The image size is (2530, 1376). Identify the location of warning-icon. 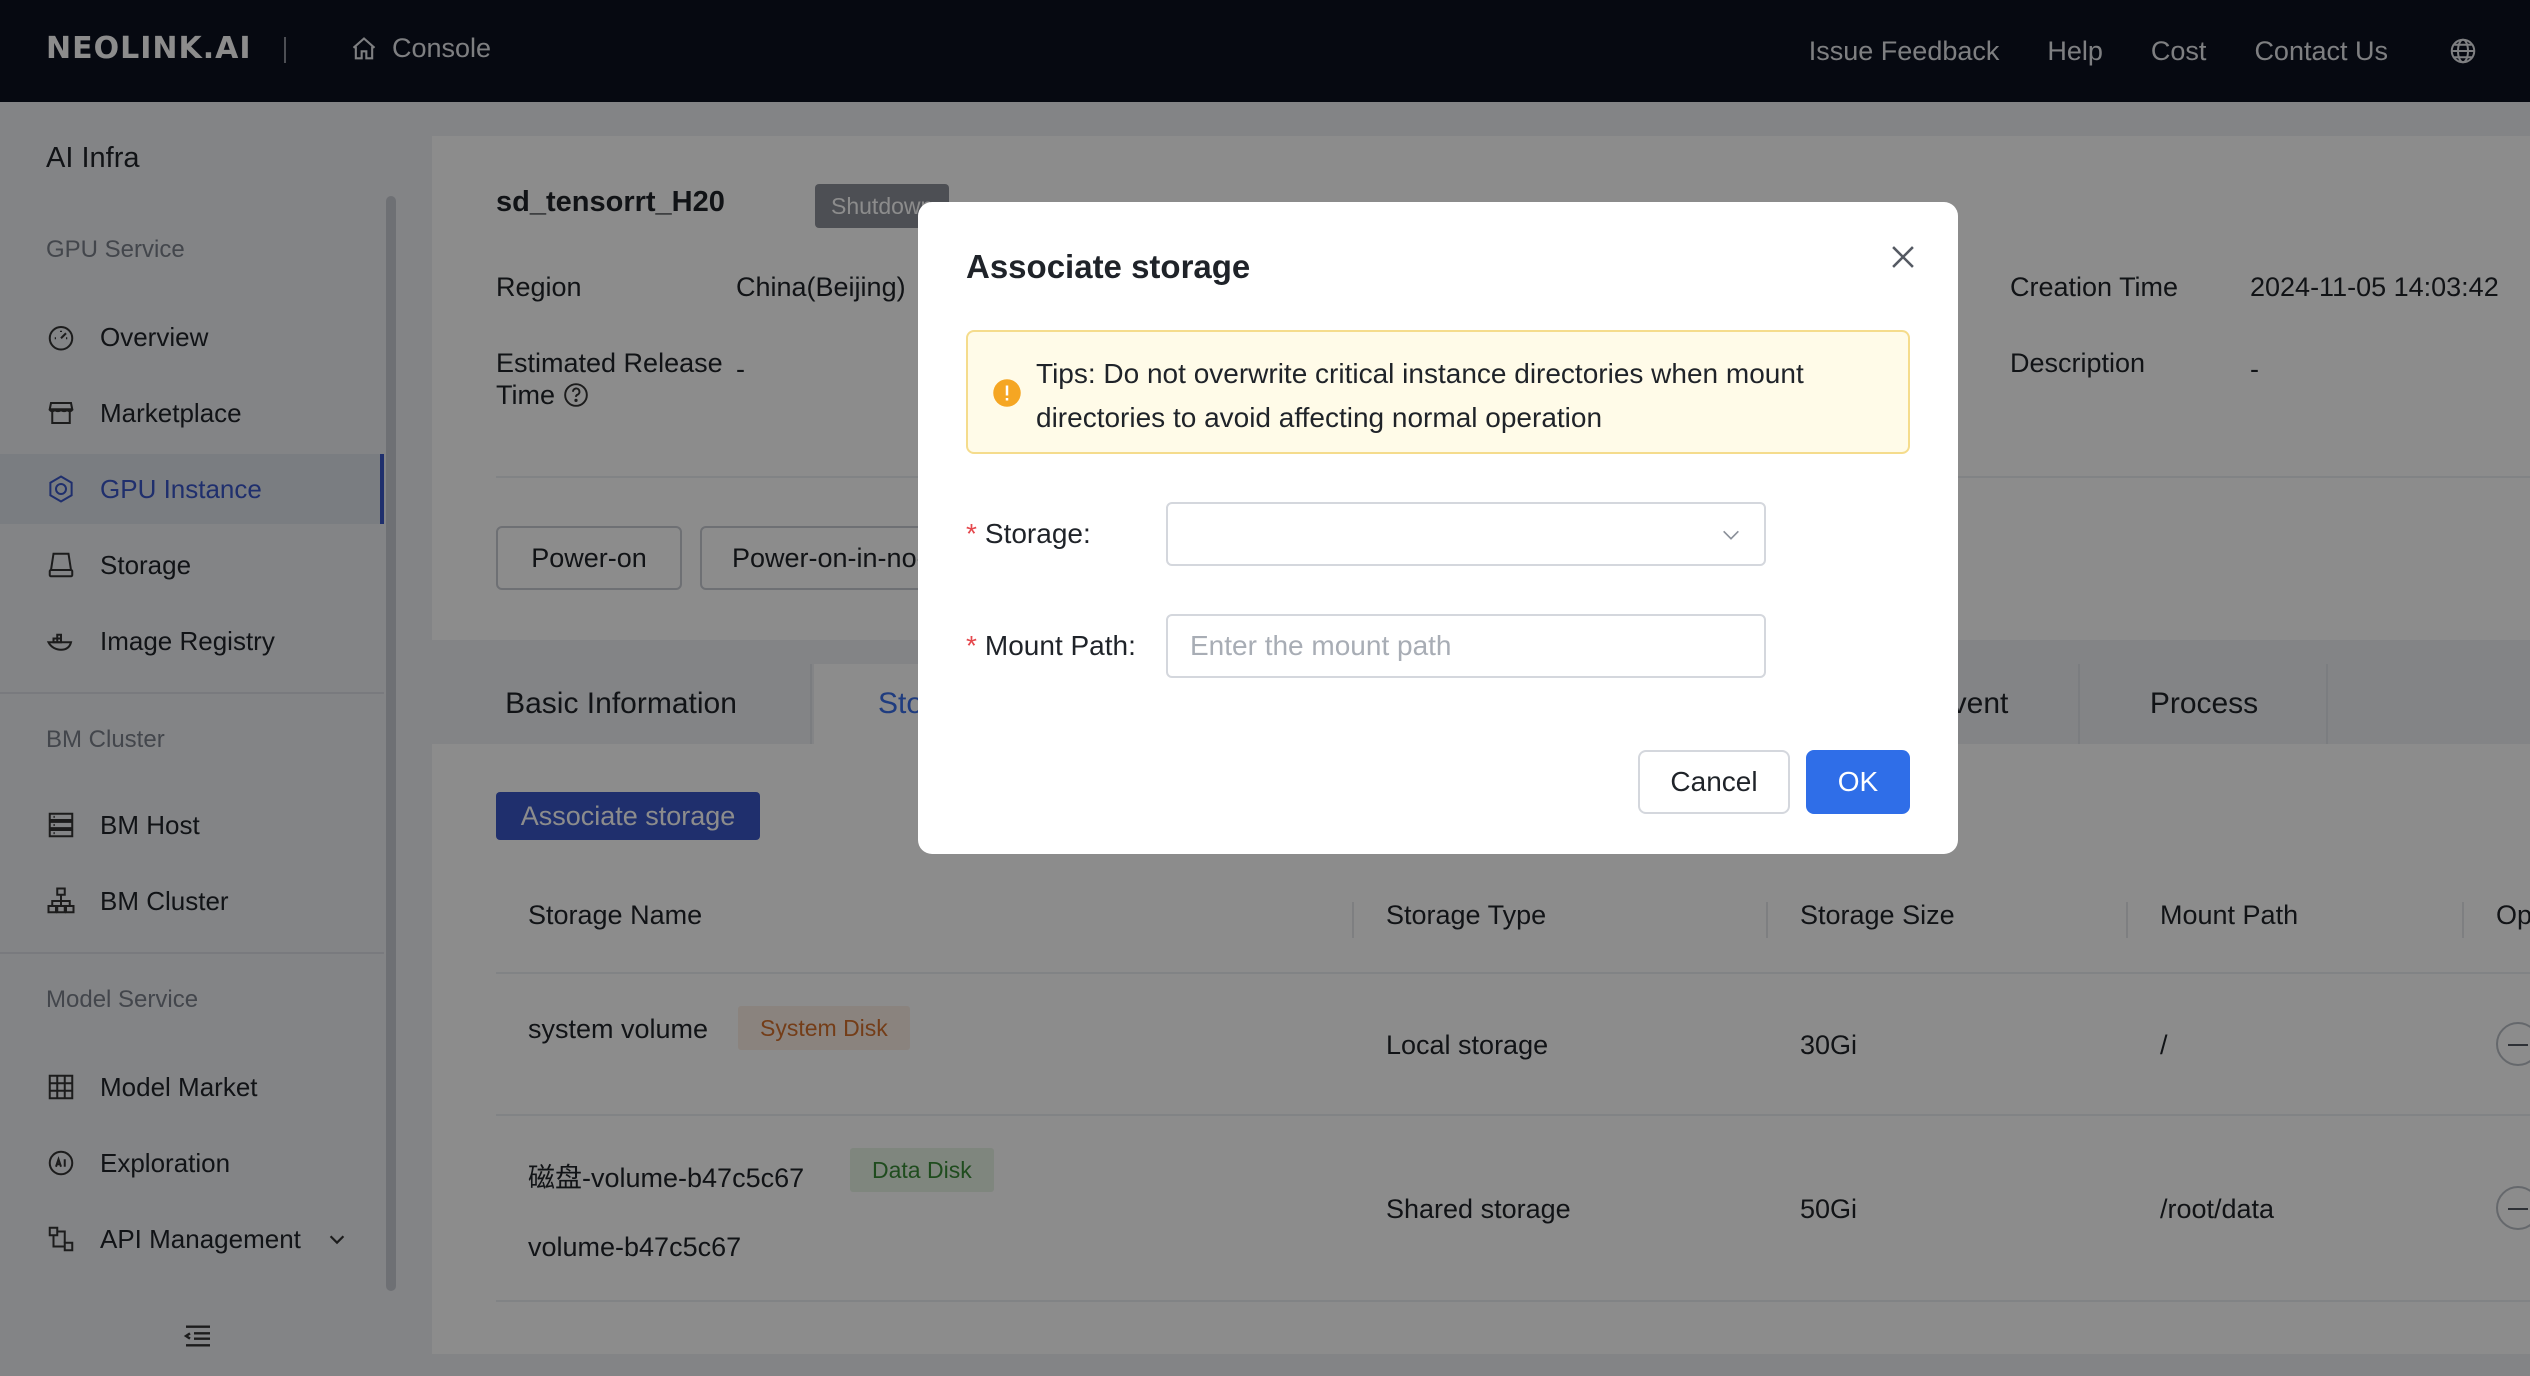
(1007, 393).